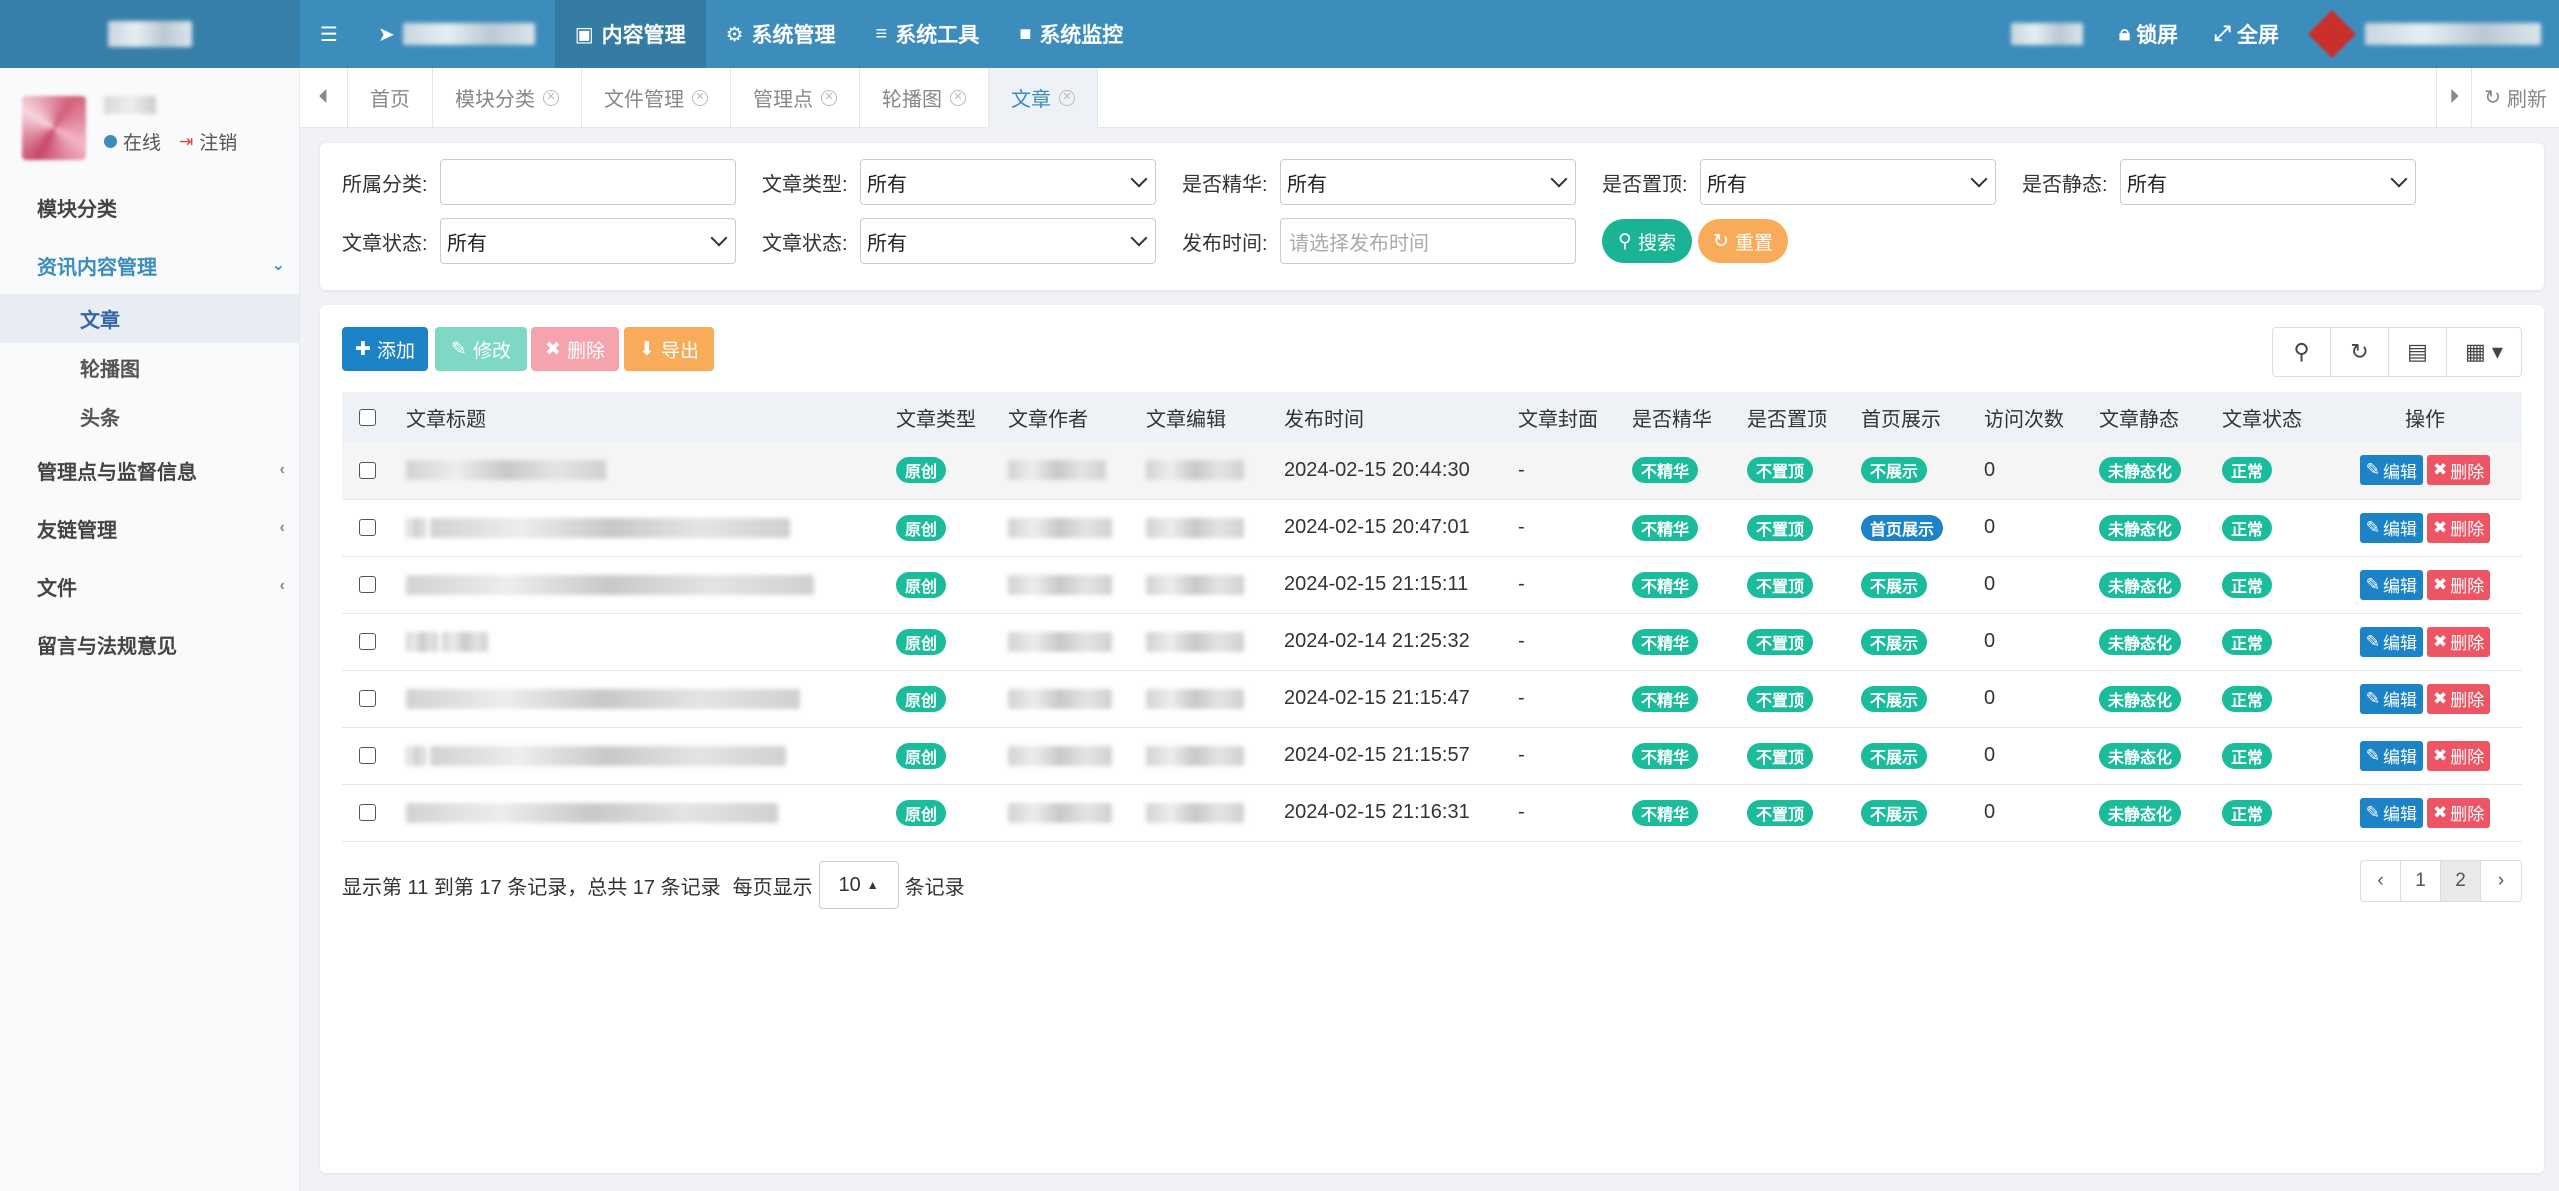 The image size is (2559, 1191). Describe the element at coordinates (1071, 34) in the screenshot. I see `top-nav-monitor: ■ 系统监控` at that location.